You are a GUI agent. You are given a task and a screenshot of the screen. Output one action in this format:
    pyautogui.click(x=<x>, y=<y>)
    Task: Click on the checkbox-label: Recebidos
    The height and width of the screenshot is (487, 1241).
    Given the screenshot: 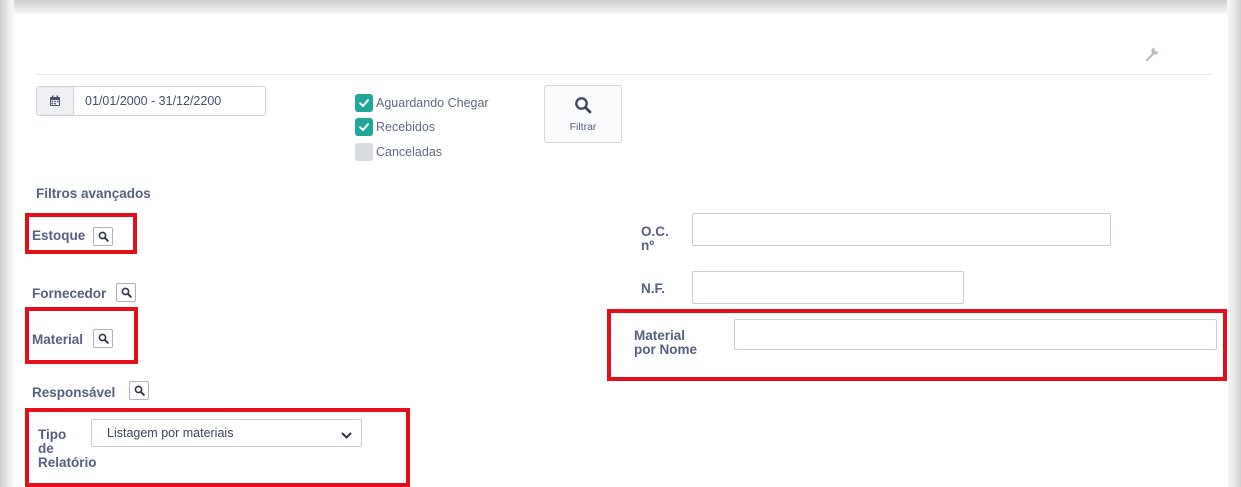 What is the action you would take?
    pyautogui.click(x=406, y=127)
    